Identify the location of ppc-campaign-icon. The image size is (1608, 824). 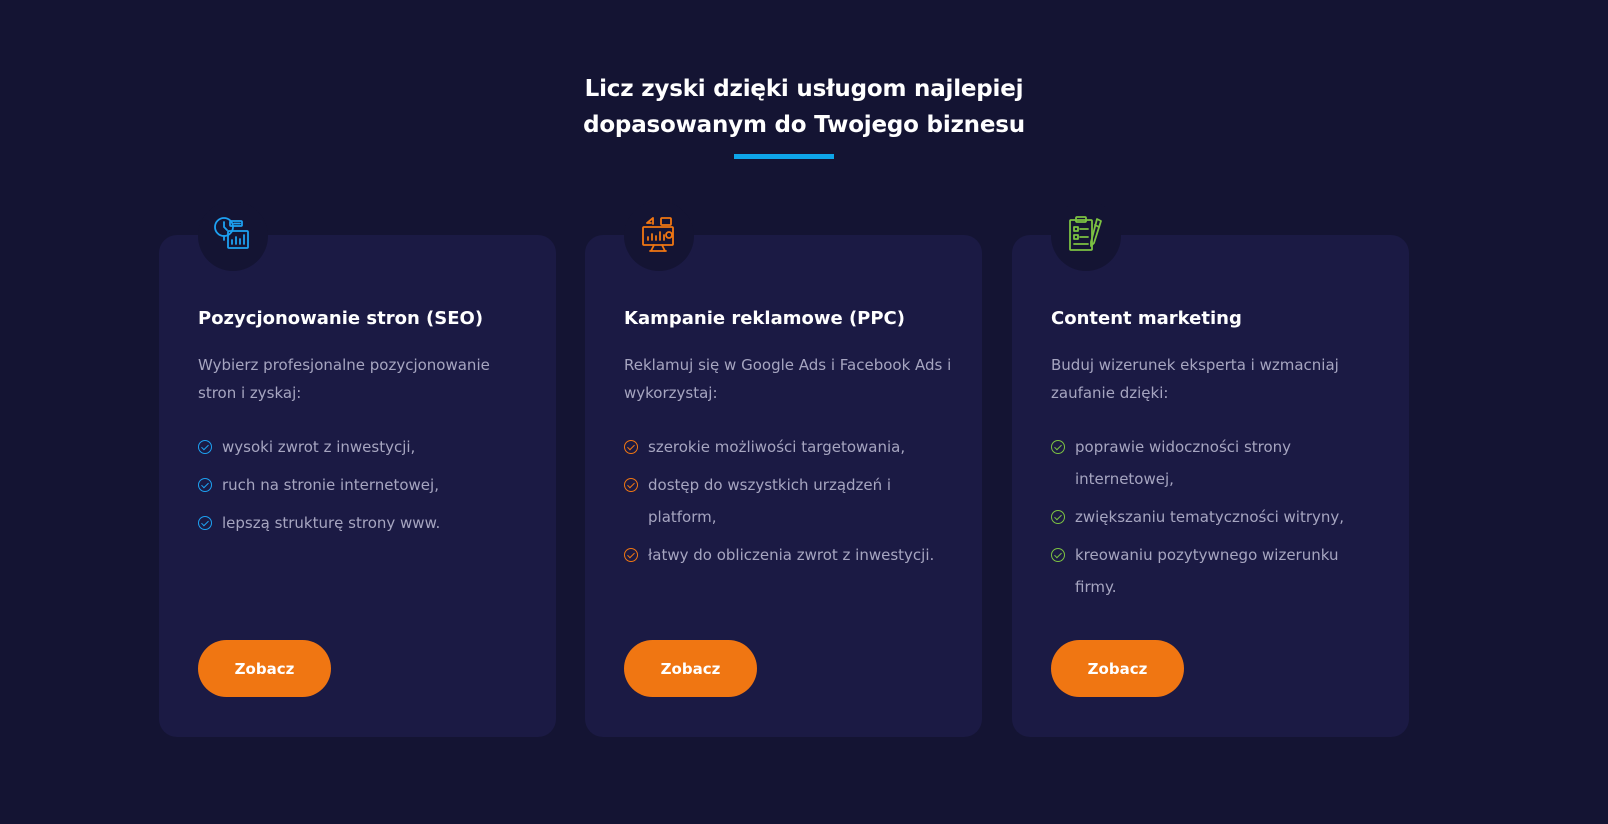
(658, 234).